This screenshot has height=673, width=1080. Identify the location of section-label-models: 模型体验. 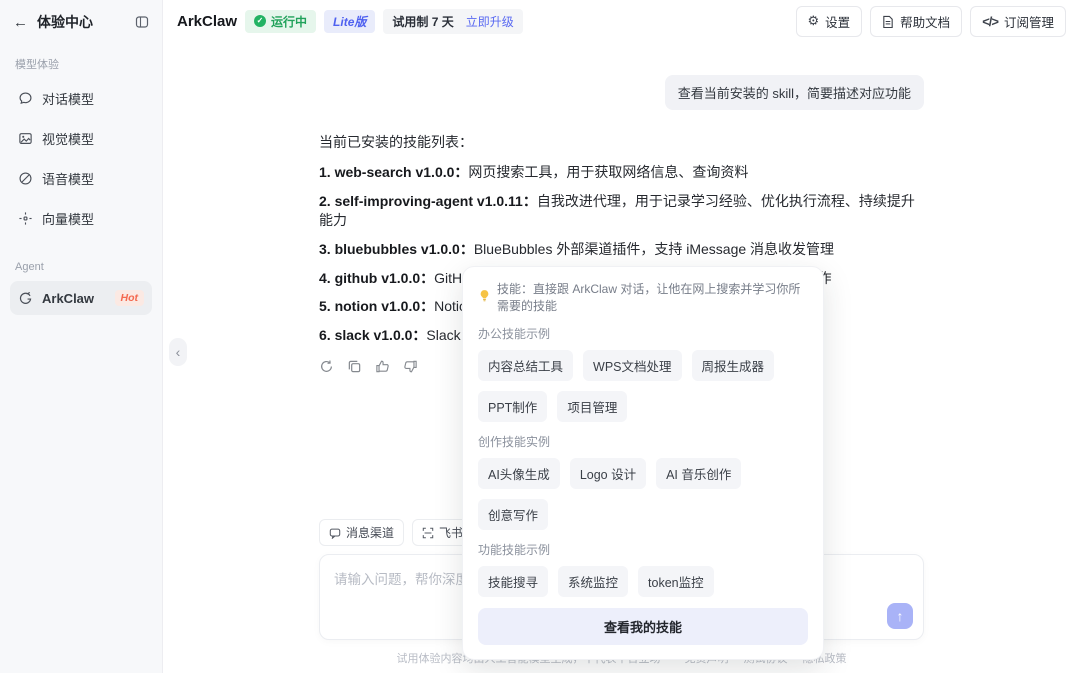
(37, 65).